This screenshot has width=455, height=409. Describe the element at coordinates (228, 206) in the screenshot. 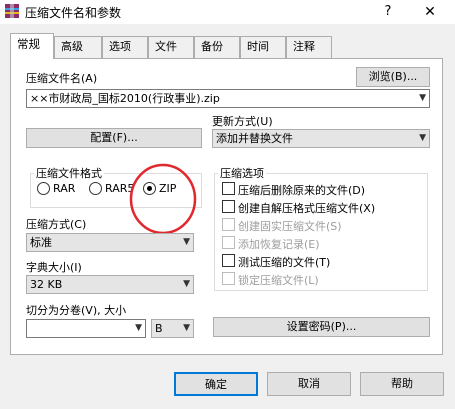

I see `checkbox-create-sfx` at that location.